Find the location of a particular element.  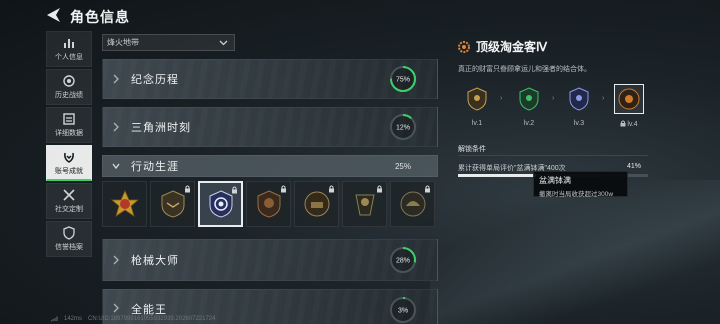

category-label: 枪械大师 is located at coordinates (155, 261).